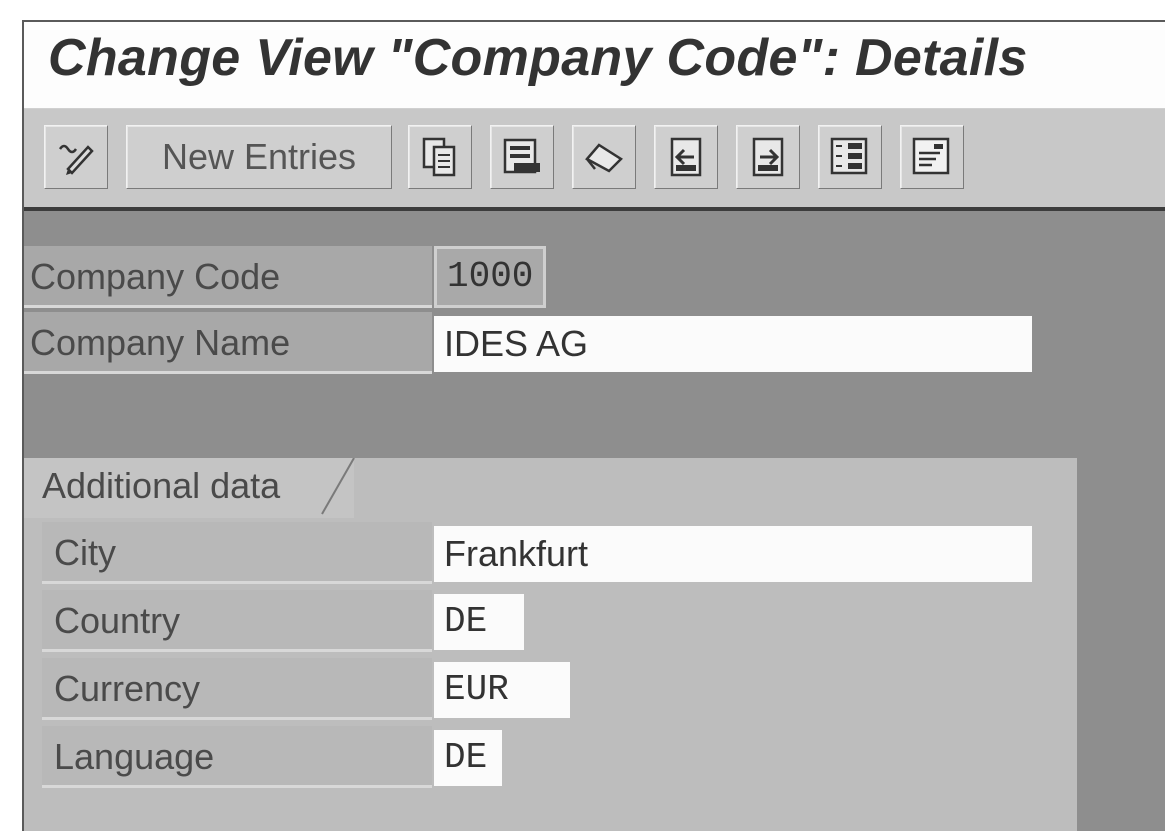  What do you see at coordinates (733, 344) in the screenshot?
I see `company-name-field: IDES AG` at bounding box center [733, 344].